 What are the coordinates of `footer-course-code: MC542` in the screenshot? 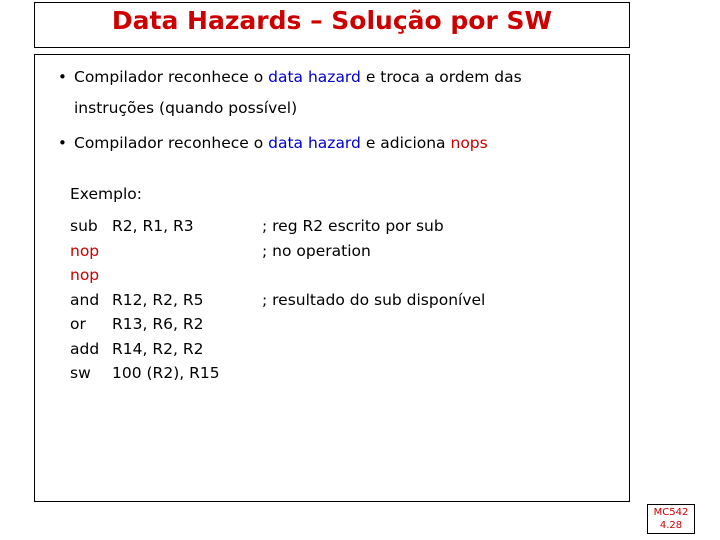 It's located at (671, 512).